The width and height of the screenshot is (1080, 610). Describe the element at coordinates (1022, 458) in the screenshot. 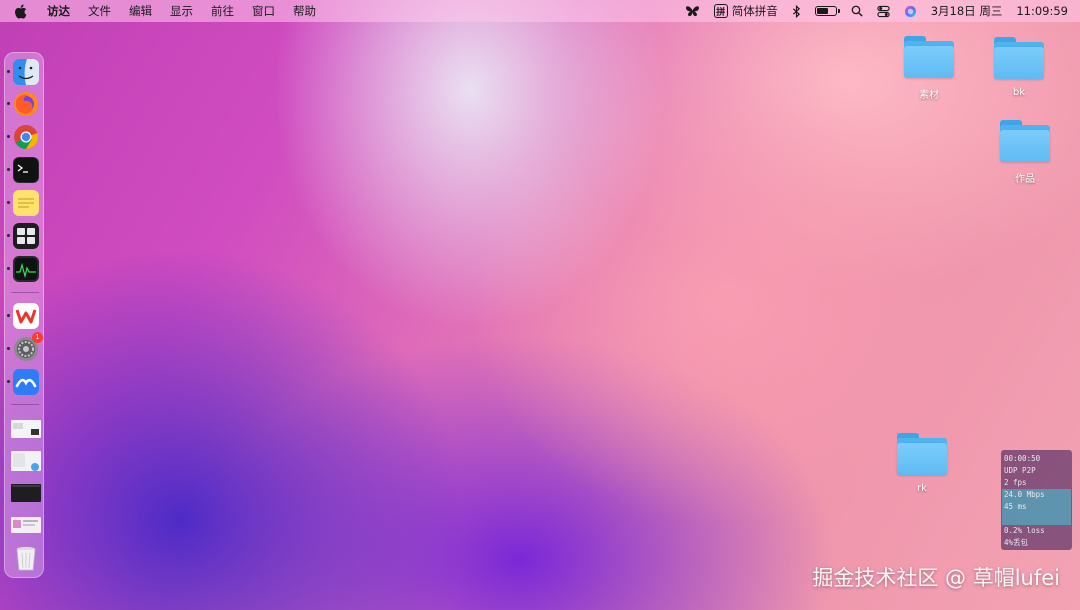

I see `stats-elapsed: 00:00:50` at that location.